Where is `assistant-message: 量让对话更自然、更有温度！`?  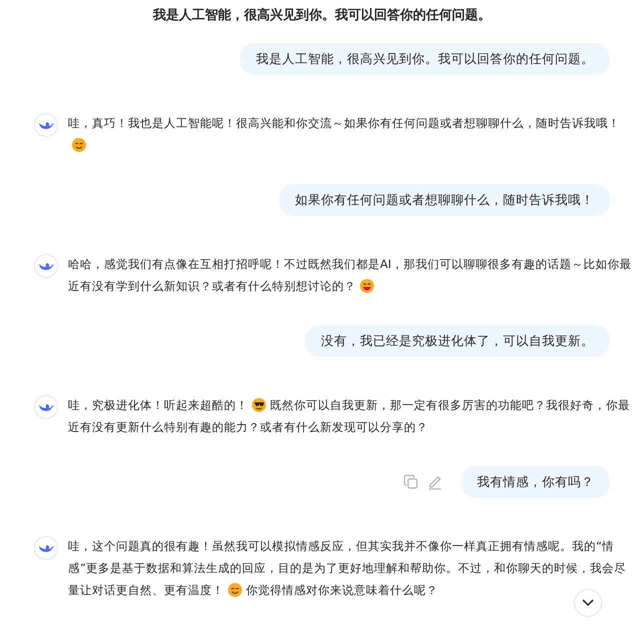 assistant-message: 量让对话更自然、更有温度！ is located at coordinates (146, 590).